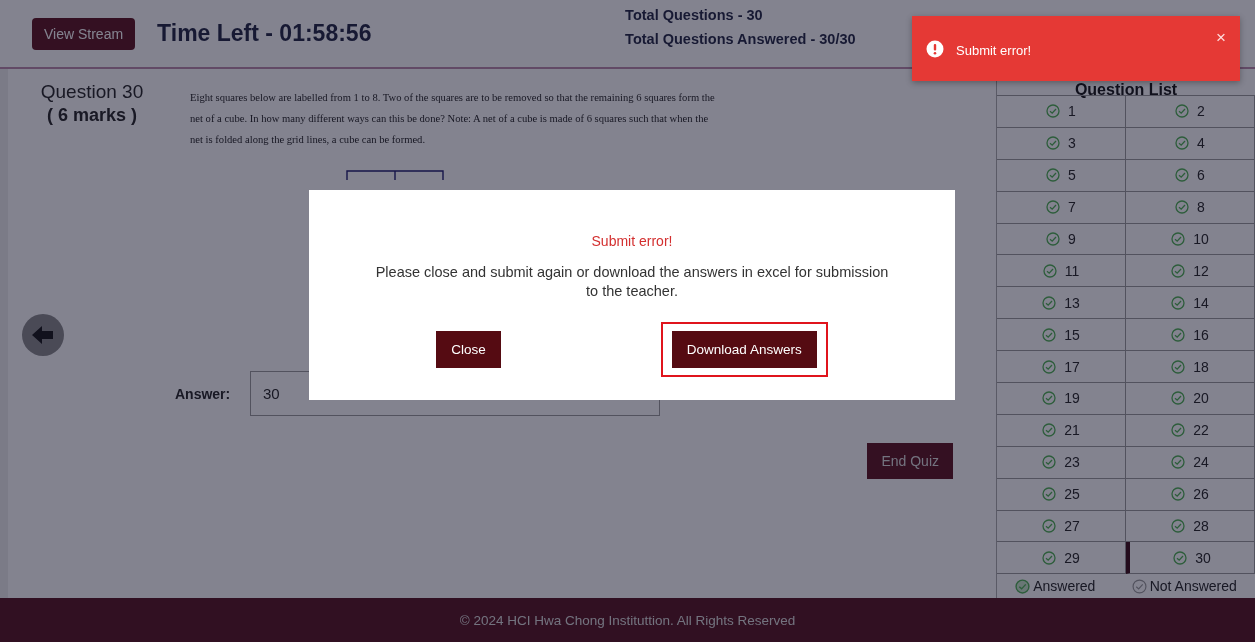 The width and height of the screenshot is (1255, 642). Describe the element at coordinates (1190, 430) in the screenshot. I see `question-item: 22` at that location.